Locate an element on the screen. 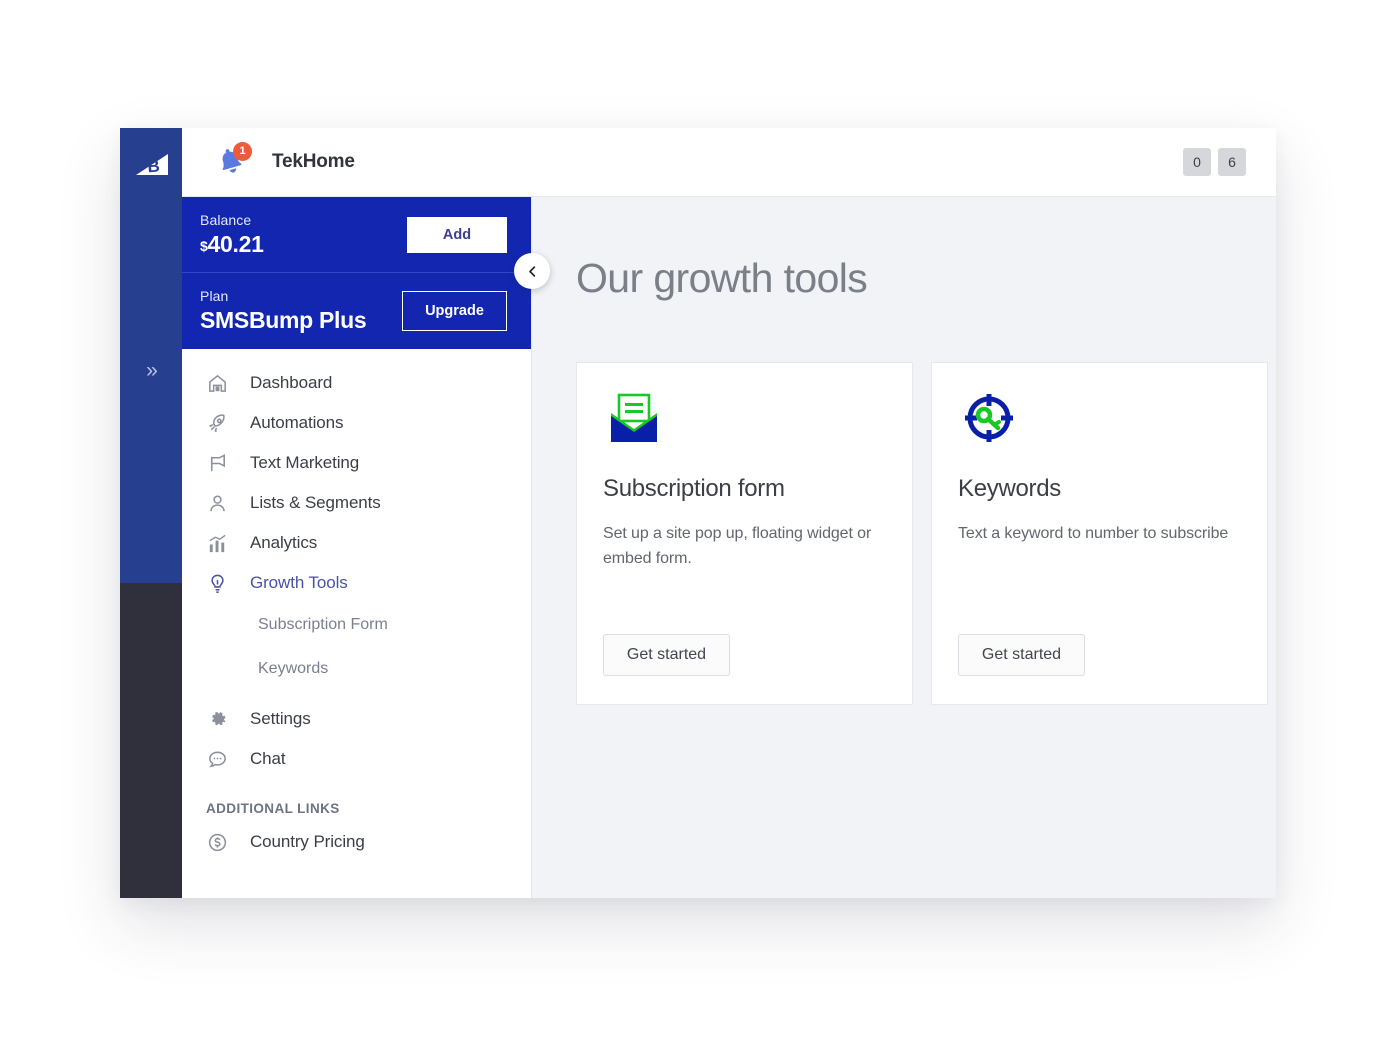  chat-bubble-icon is located at coordinates (221, 759).